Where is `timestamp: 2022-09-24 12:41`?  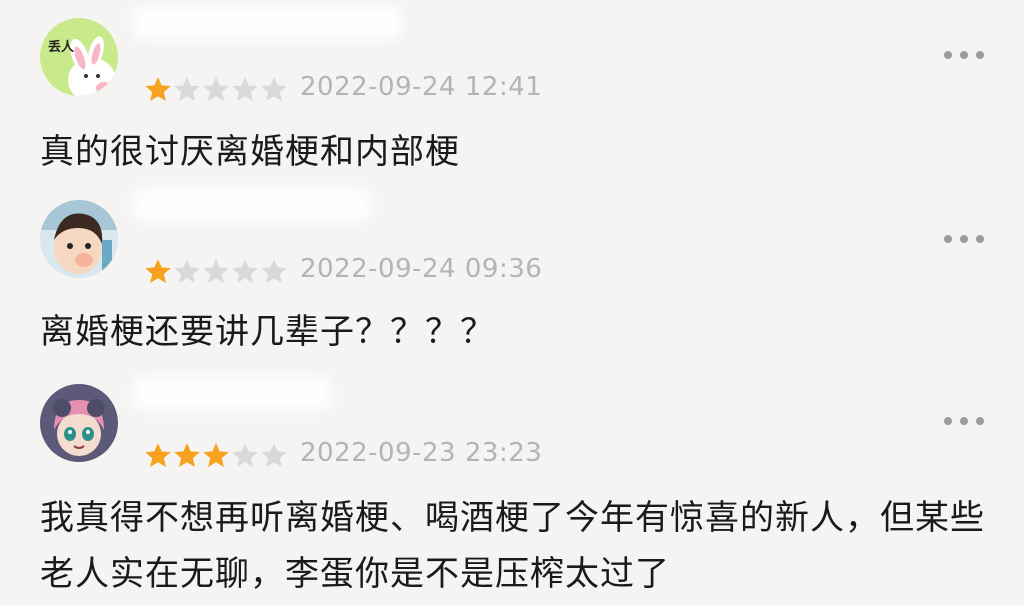 timestamp: 2022-09-24 12:41 is located at coordinates (421, 87).